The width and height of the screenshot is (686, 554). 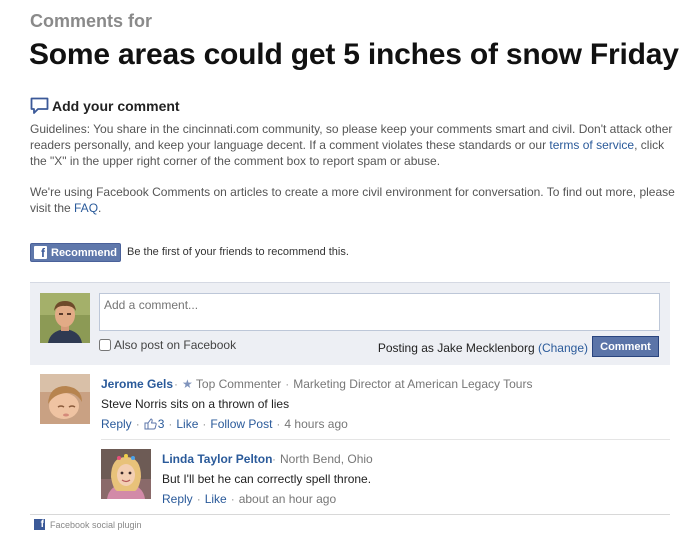 I want to click on comment-actions: Reply · Like · about an hour ago, so click(x=249, y=499).